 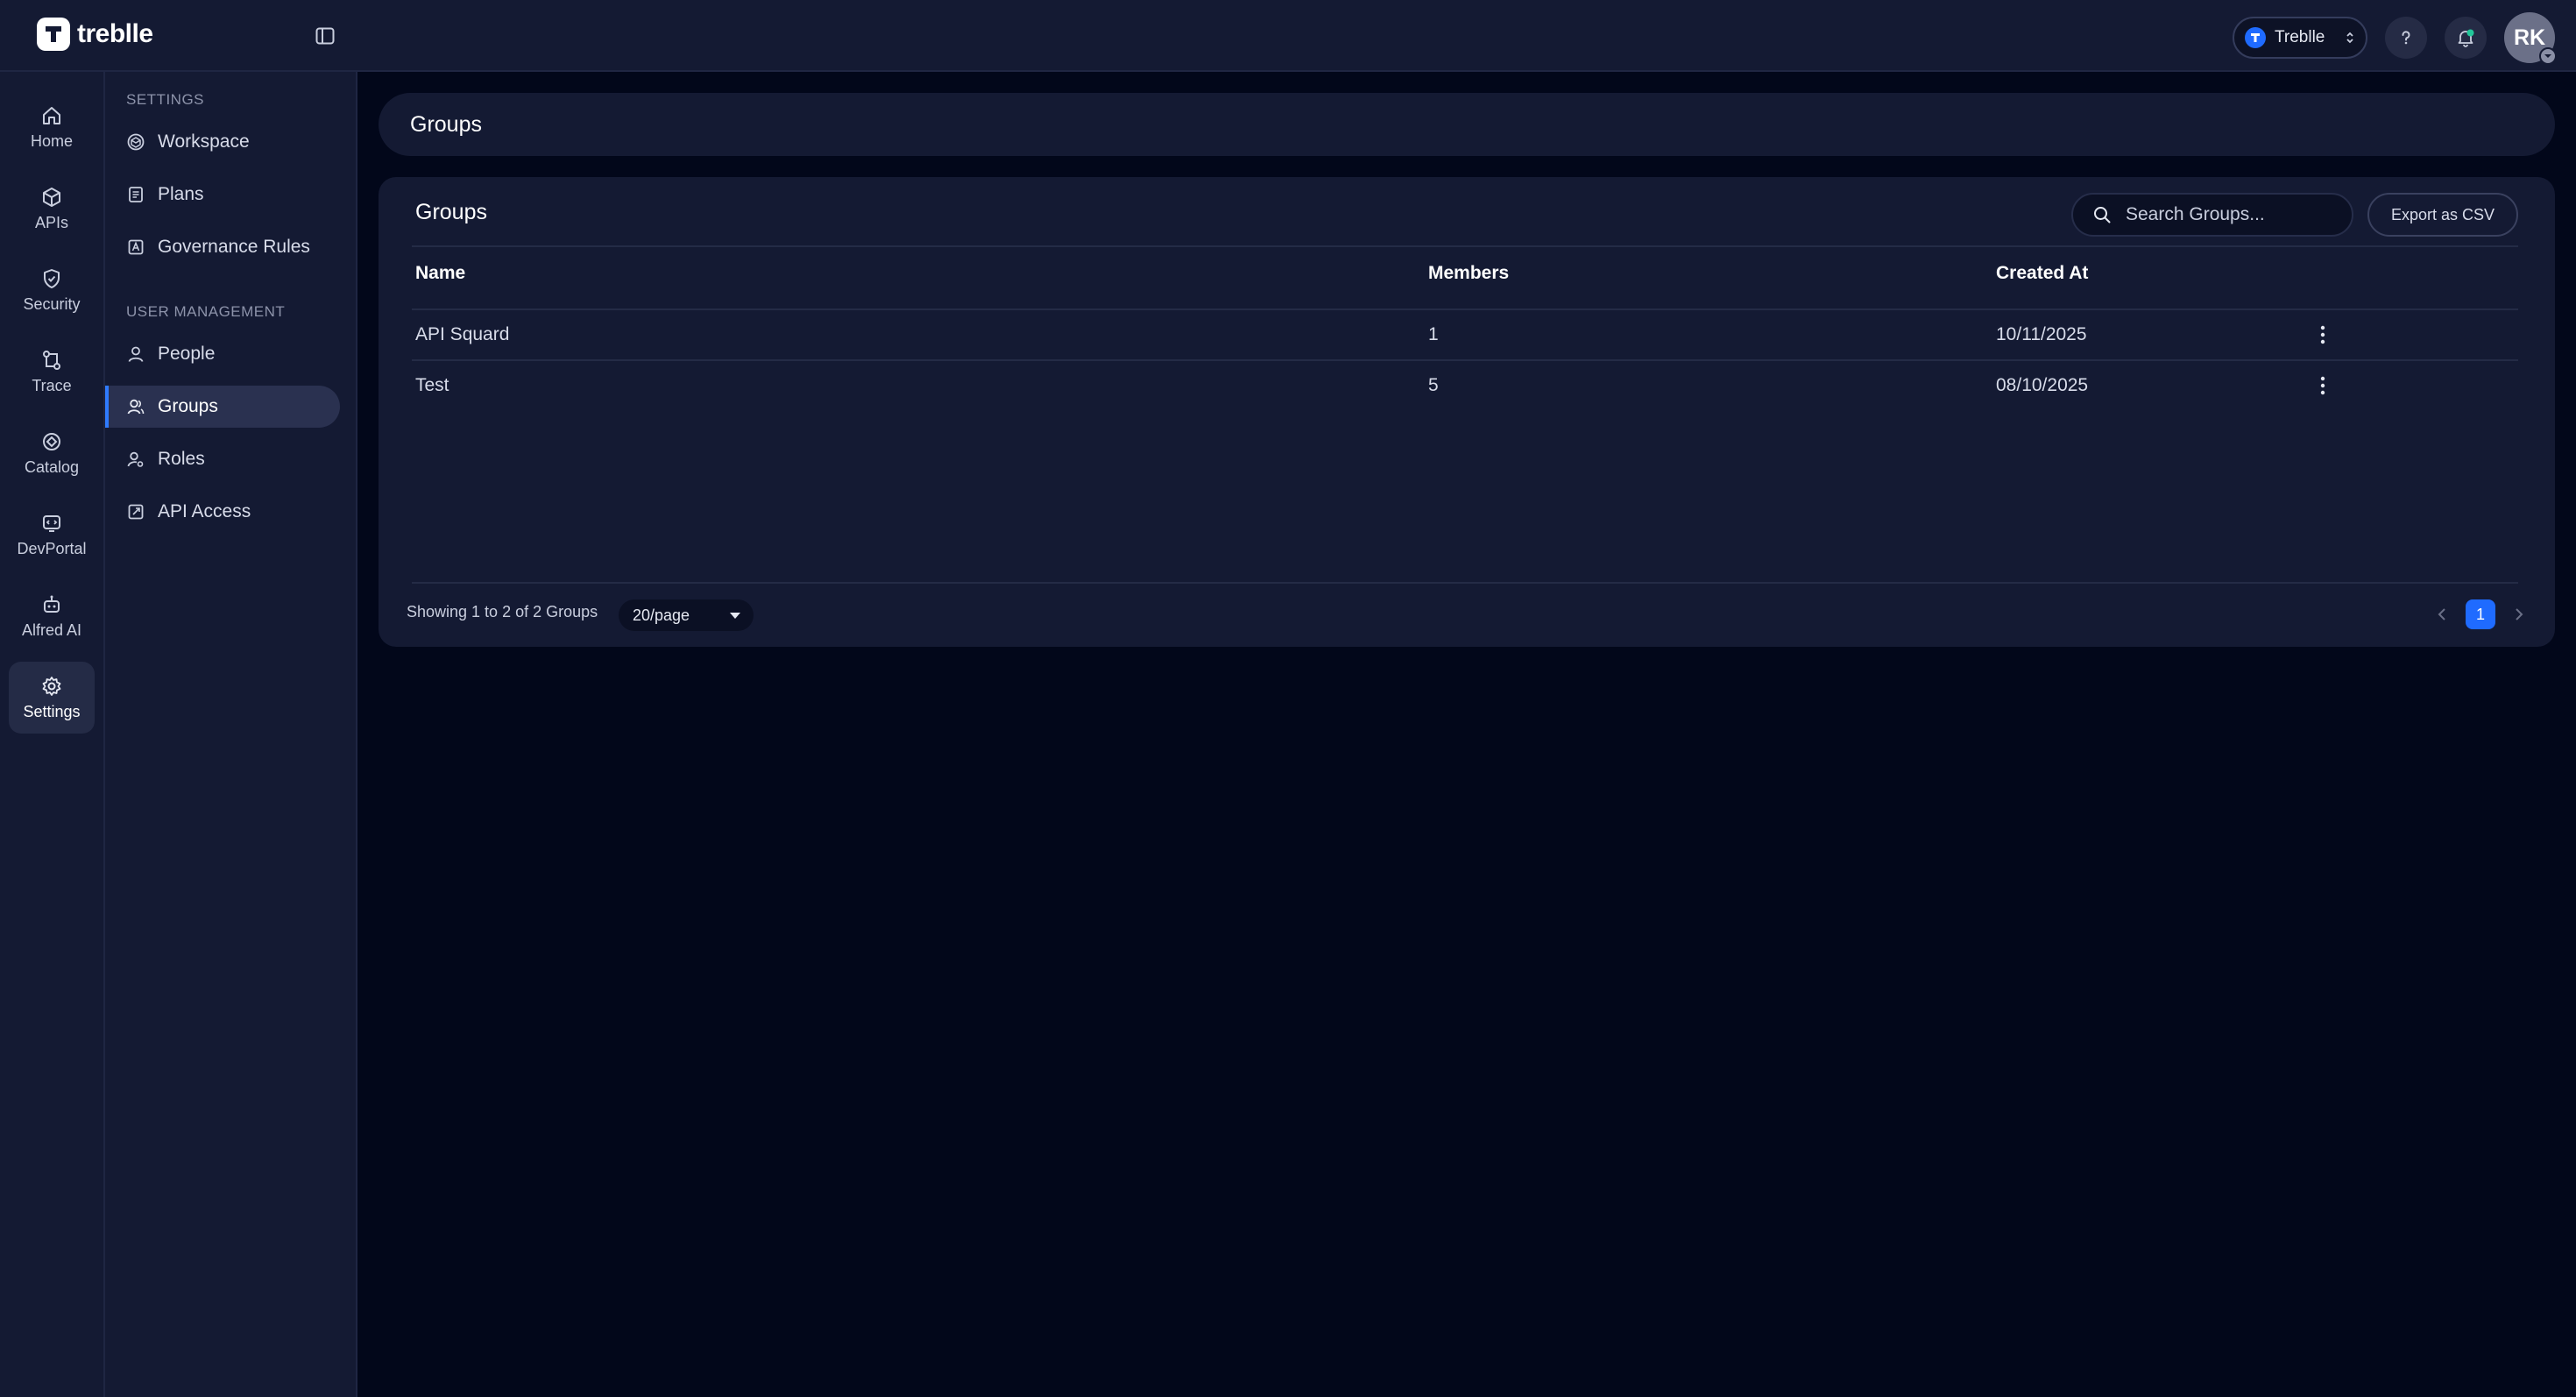 What do you see at coordinates (52, 209) in the screenshot?
I see `rail-item-apis: APIs` at bounding box center [52, 209].